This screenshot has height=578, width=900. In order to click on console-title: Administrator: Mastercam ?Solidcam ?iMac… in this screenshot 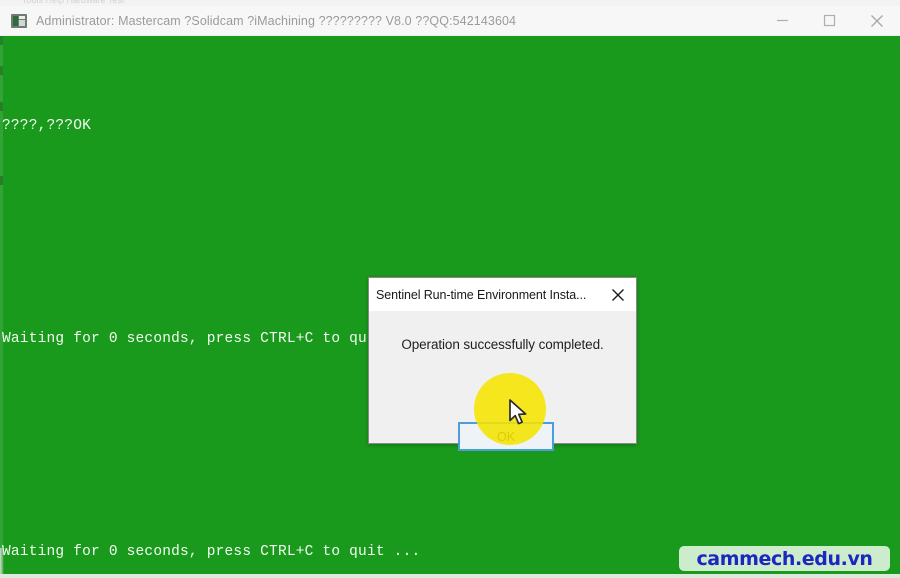, I will do `click(276, 20)`.